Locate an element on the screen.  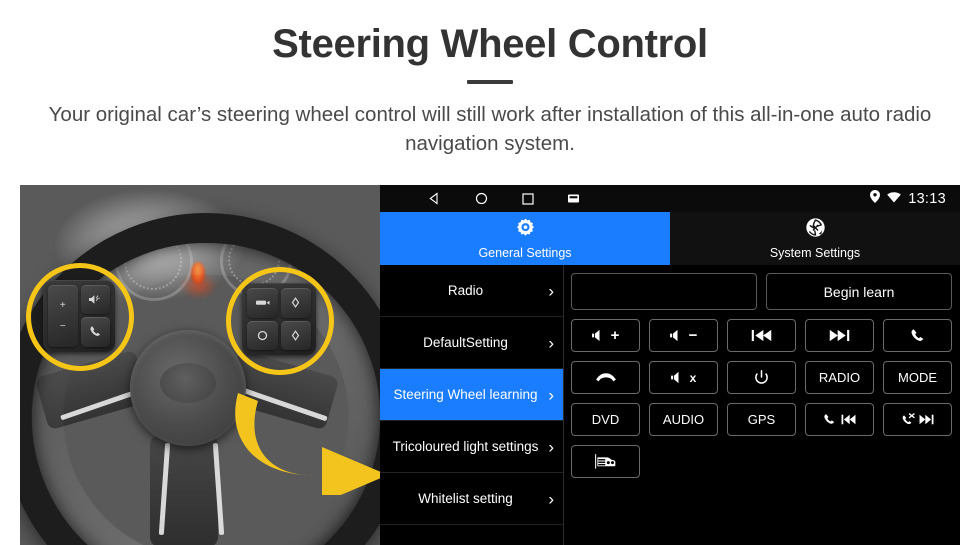
gear-icon is located at coordinates (525, 230).